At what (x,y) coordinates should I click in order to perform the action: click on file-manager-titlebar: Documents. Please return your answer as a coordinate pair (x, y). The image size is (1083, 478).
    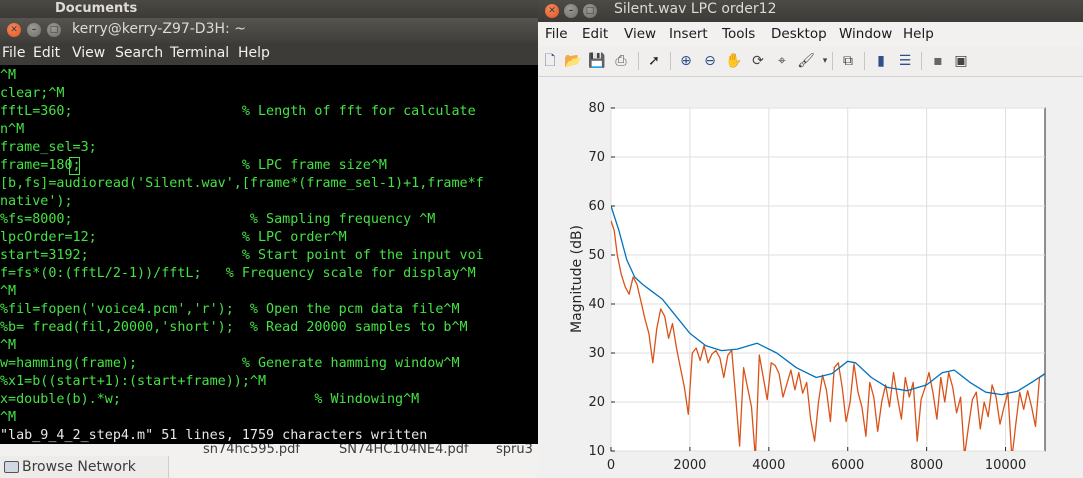
    Looking at the image, I should click on (270, 9).